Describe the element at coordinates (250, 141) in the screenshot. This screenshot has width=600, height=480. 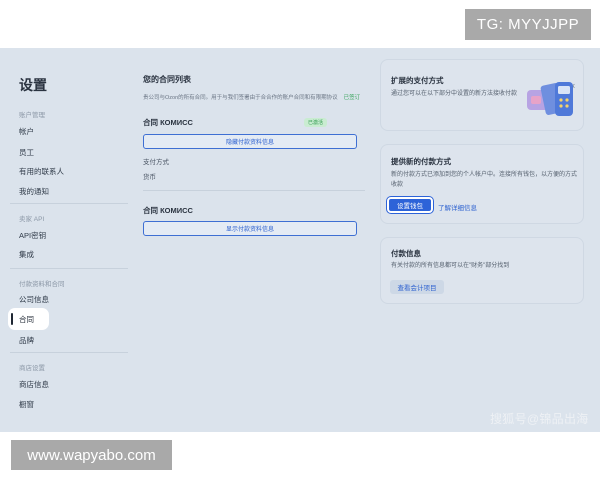
I see `hide-payment-info-button: 隐藏付款资料信息` at that location.